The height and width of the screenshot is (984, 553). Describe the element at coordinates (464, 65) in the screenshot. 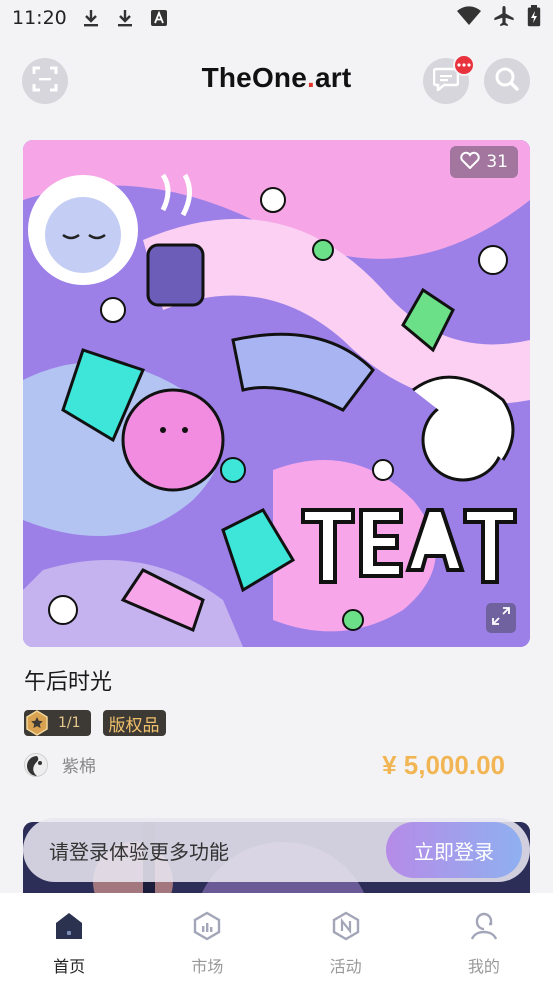

I see `notification-badge` at that location.